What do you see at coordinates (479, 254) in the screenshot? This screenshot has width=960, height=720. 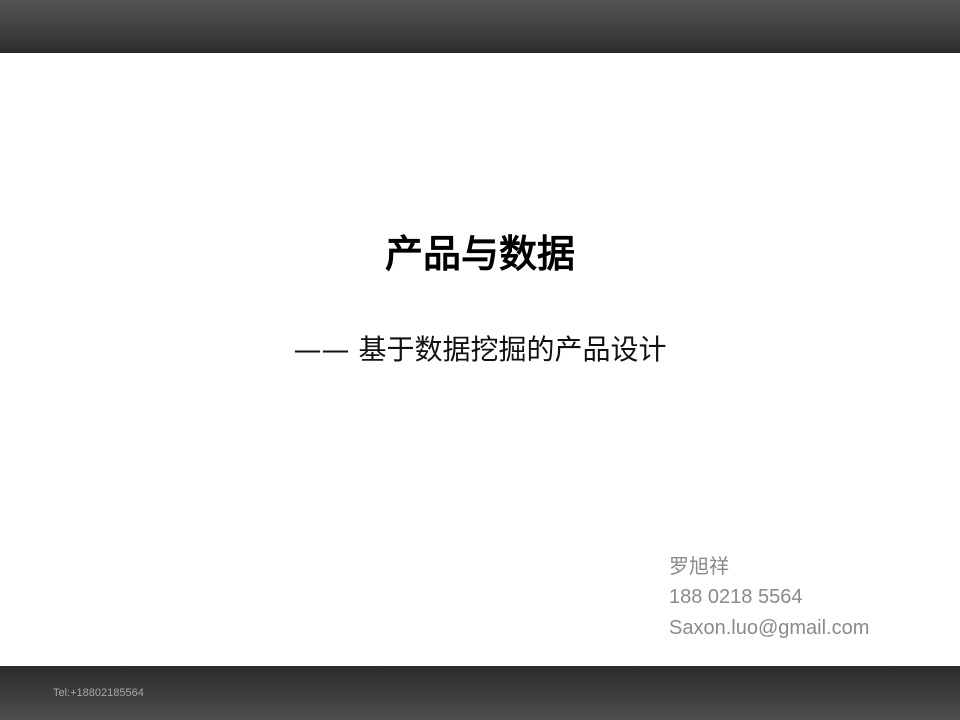 I see `slide-title: 产品与数据` at bounding box center [479, 254].